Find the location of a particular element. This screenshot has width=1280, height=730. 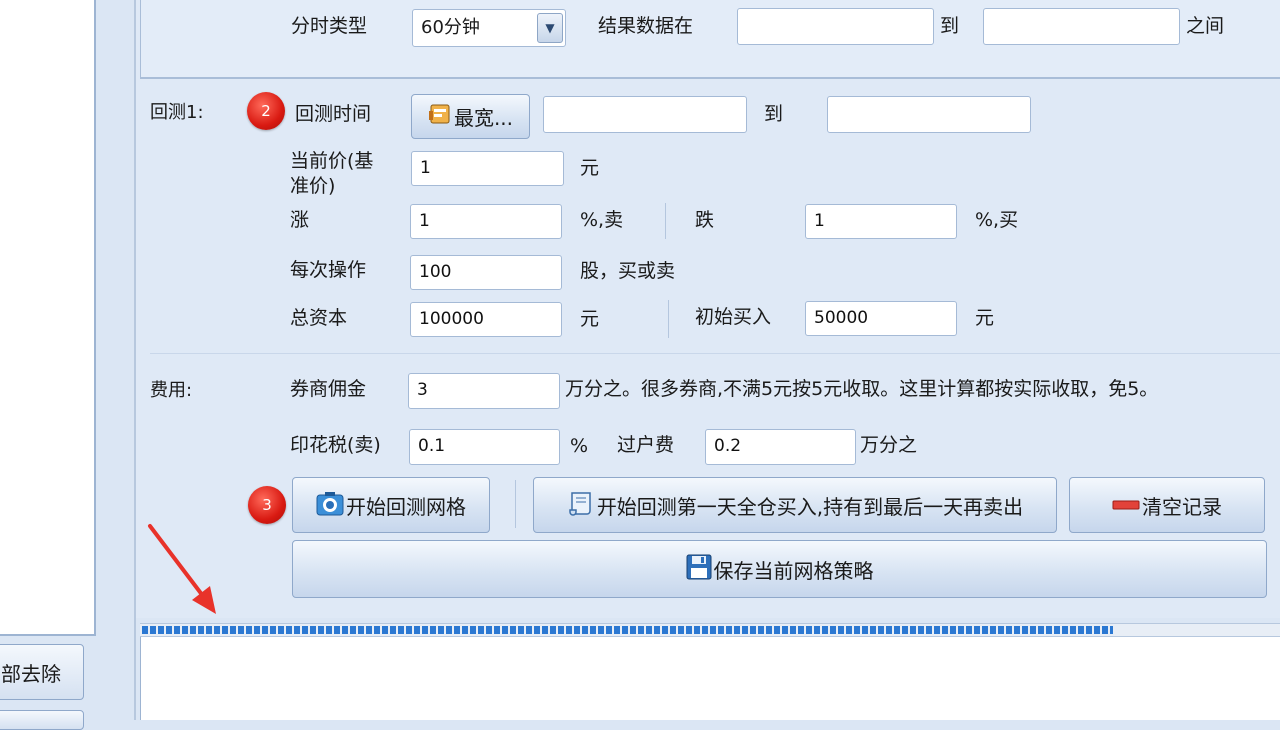

per-trade-unit: 股，买或卖 is located at coordinates (628, 271).